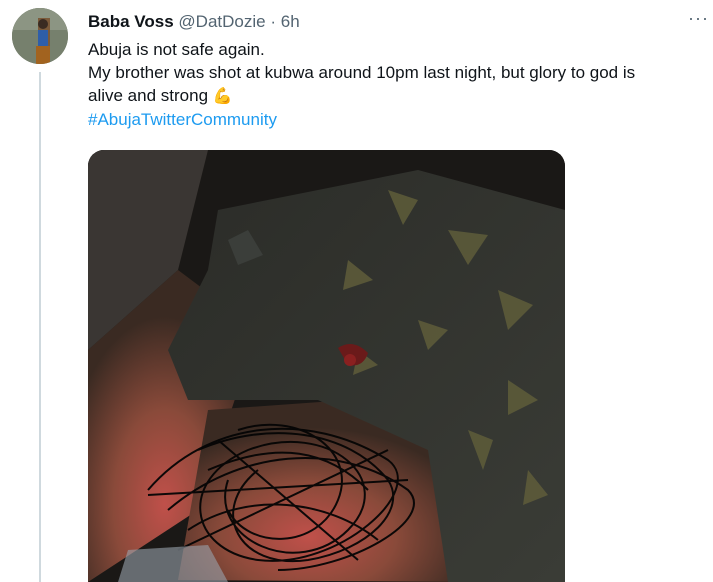  I want to click on tweet-timestamp: 6h, so click(290, 21).